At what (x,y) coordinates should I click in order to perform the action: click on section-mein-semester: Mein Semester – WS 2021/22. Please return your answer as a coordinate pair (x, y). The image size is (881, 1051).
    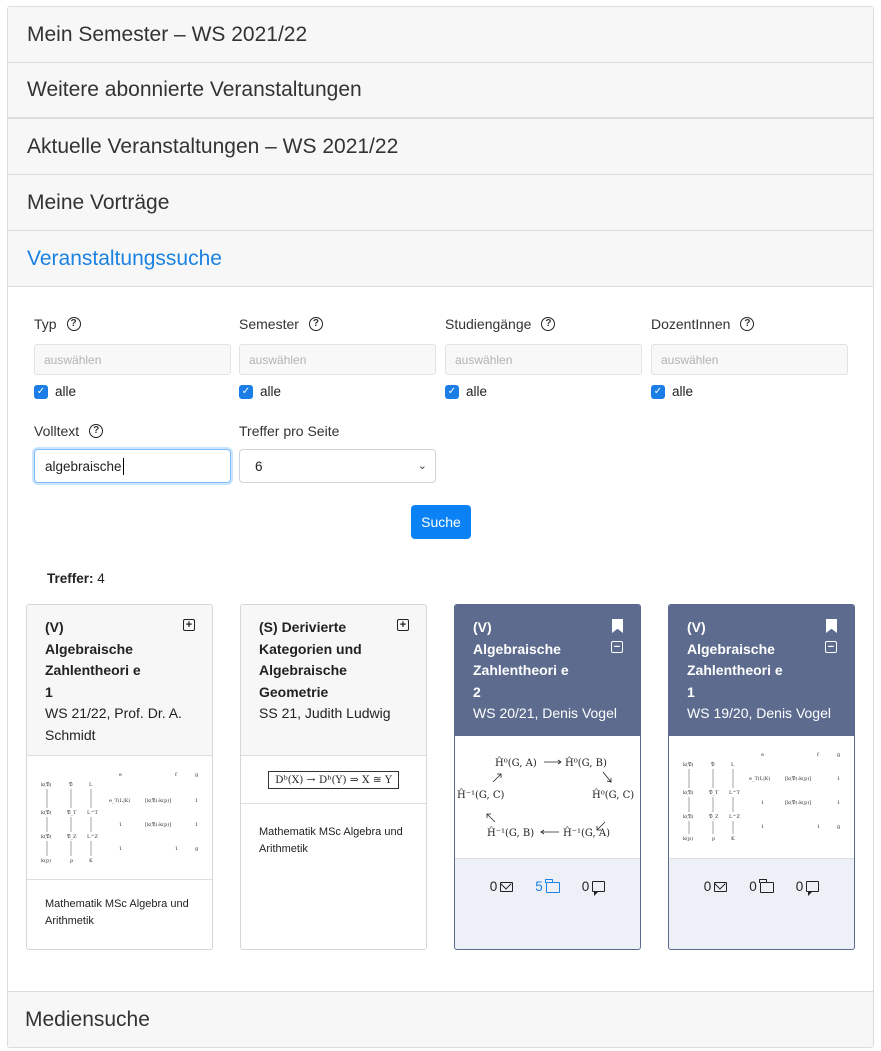
    Looking at the image, I should click on (440, 35).